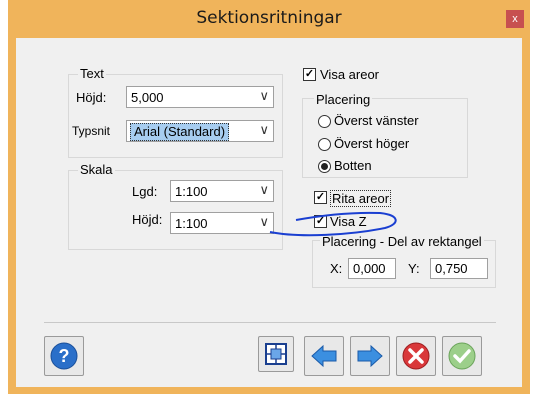 Image resolution: width=535 pixels, height=397 pixels. I want to click on x-field: 0,000, so click(372, 268).